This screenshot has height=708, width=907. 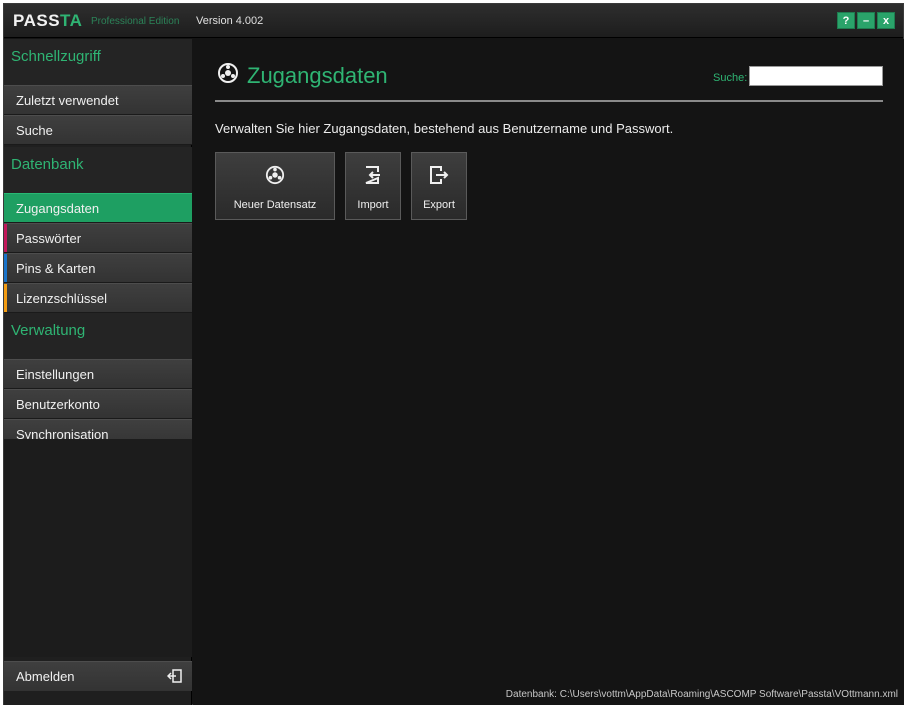 I want to click on window-controls: ? – x, so click(x=866, y=20).